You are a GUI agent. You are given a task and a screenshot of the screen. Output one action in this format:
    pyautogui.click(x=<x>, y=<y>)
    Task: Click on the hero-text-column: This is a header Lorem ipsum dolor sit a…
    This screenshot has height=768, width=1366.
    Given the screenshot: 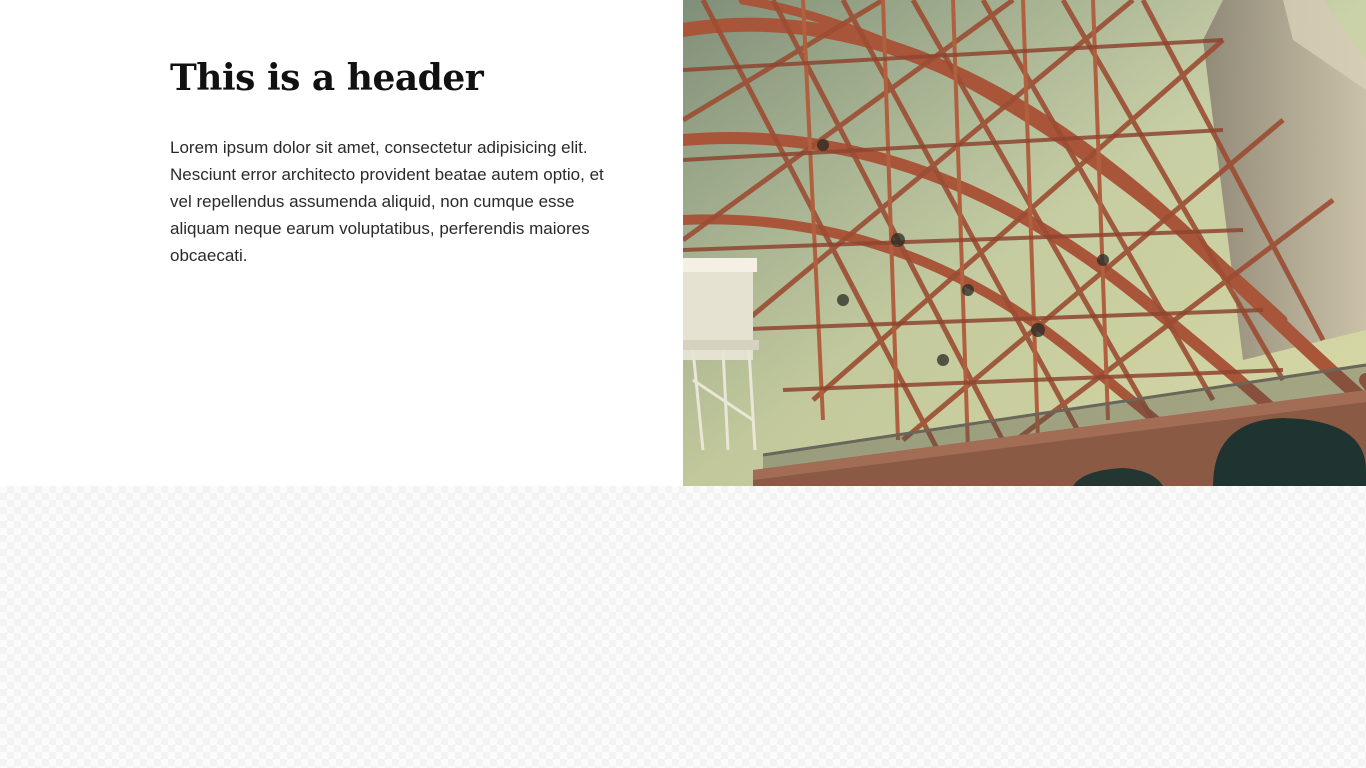 What is the action you would take?
    pyautogui.click(x=395, y=160)
    